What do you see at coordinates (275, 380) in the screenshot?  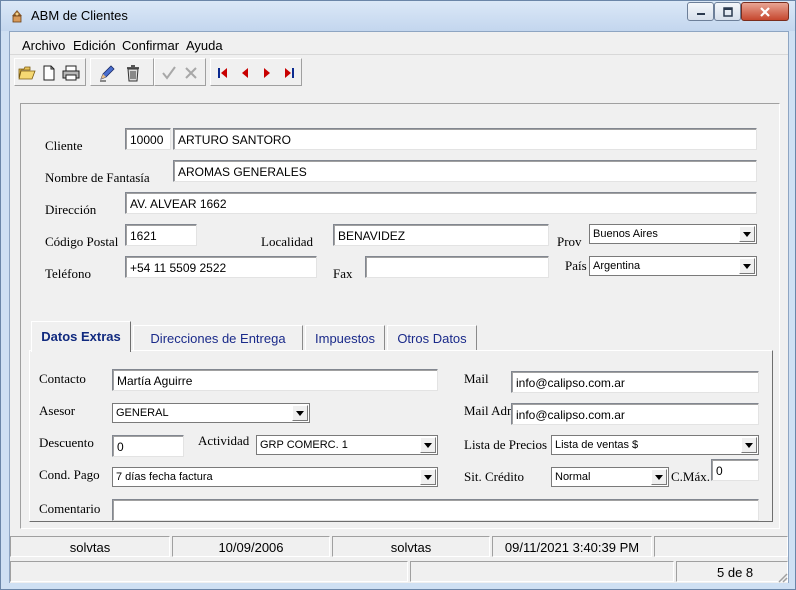 I see `contacto-field: Martía Aguirre` at bounding box center [275, 380].